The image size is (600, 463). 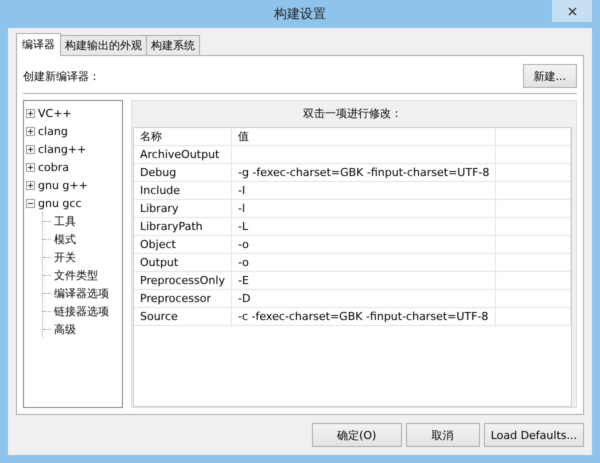 I want to click on table-cell: LibraryPath, so click(x=183, y=227).